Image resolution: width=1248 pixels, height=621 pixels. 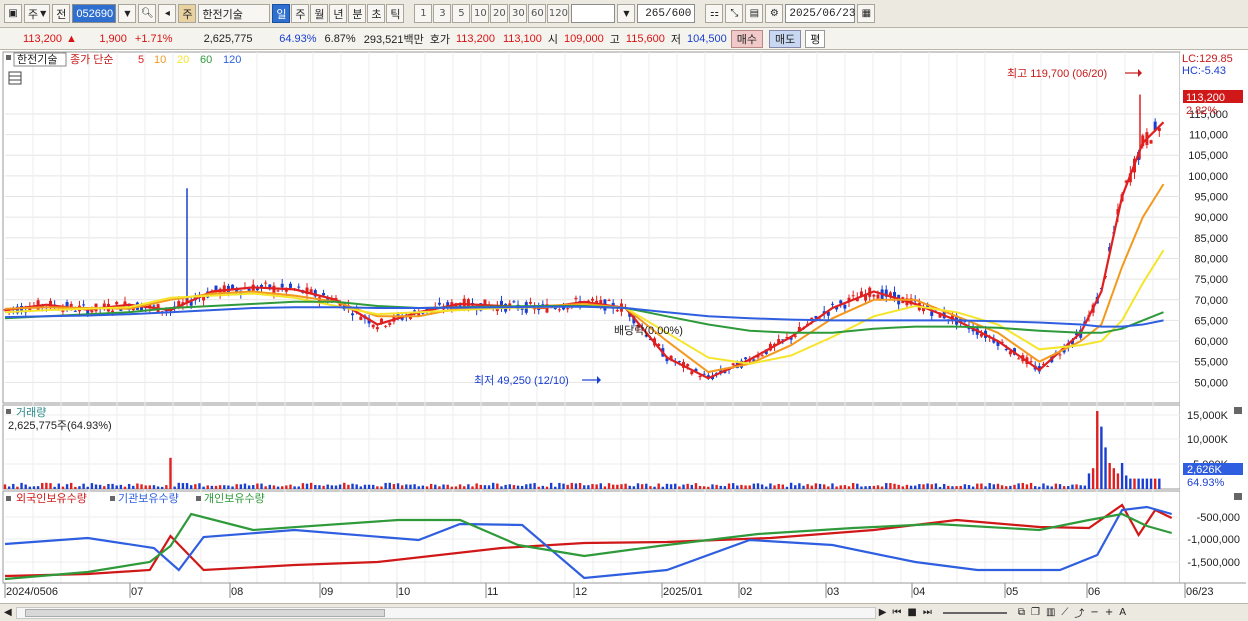 What do you see at coordinates (785, 38) in the screenshot?
I see `sell-button: 매도` at bounding box center [785, 38].